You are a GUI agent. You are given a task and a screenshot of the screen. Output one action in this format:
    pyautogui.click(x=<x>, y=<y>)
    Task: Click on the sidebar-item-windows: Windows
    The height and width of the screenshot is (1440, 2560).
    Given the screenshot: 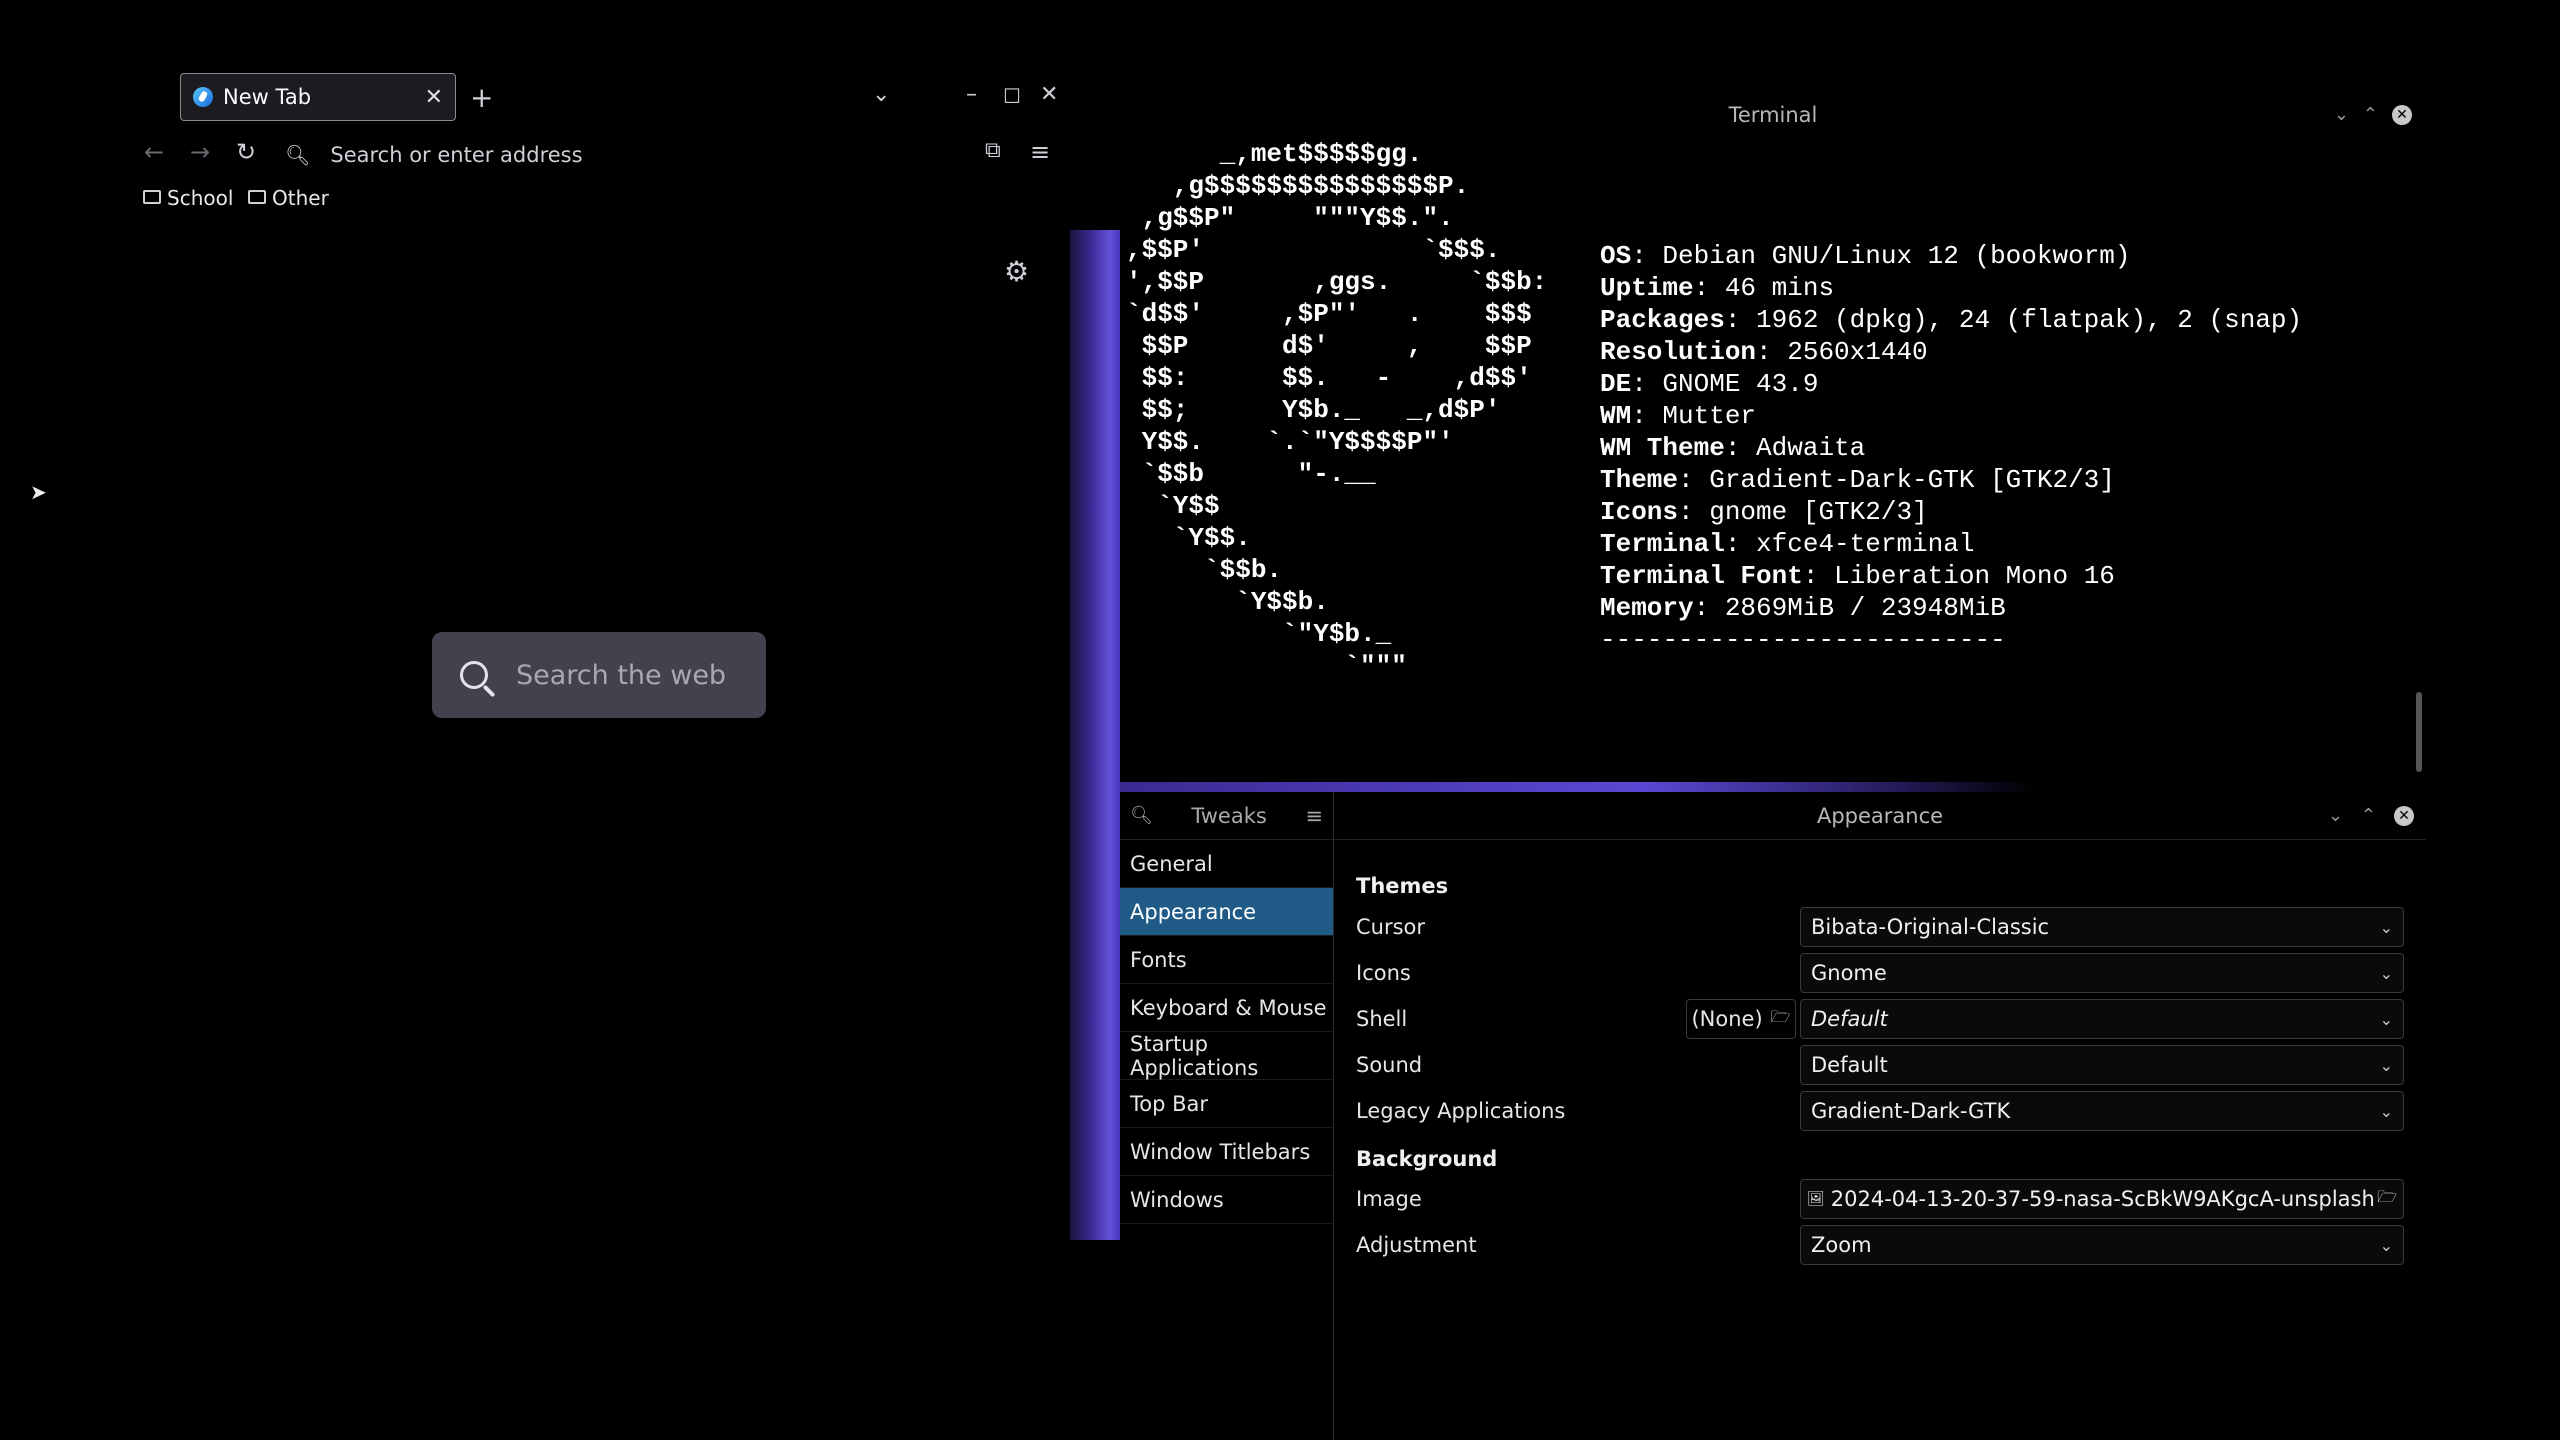 What is the action you would take?
    pyautogui.click(x=1226, y=1200)
    